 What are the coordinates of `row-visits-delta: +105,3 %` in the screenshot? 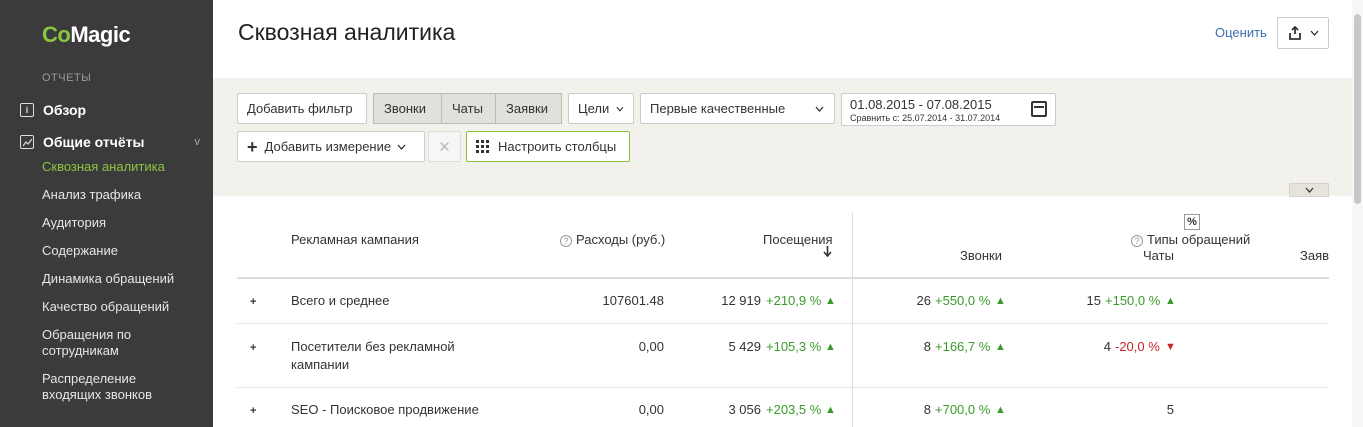 It's located at (794, 346).